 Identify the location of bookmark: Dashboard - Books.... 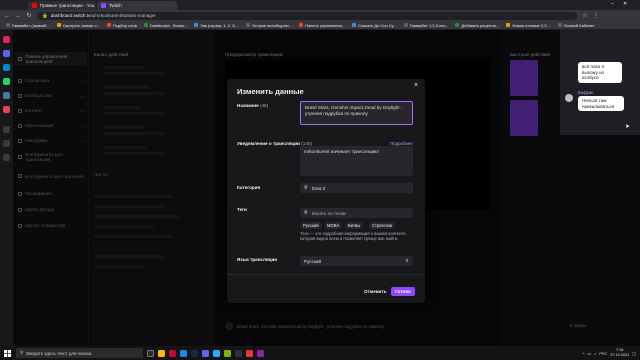
(165, 25).